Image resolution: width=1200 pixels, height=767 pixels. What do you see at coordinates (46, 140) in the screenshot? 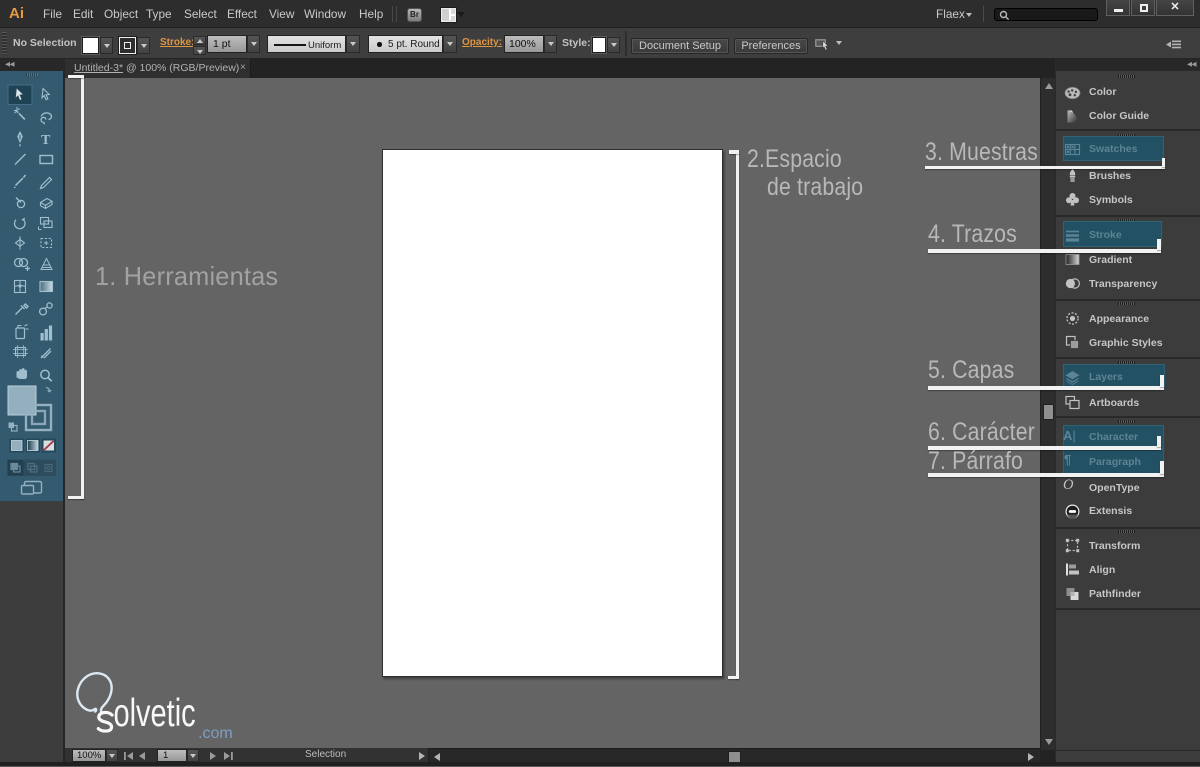
I see `svg-text: T` at bounding box center [46, 140].